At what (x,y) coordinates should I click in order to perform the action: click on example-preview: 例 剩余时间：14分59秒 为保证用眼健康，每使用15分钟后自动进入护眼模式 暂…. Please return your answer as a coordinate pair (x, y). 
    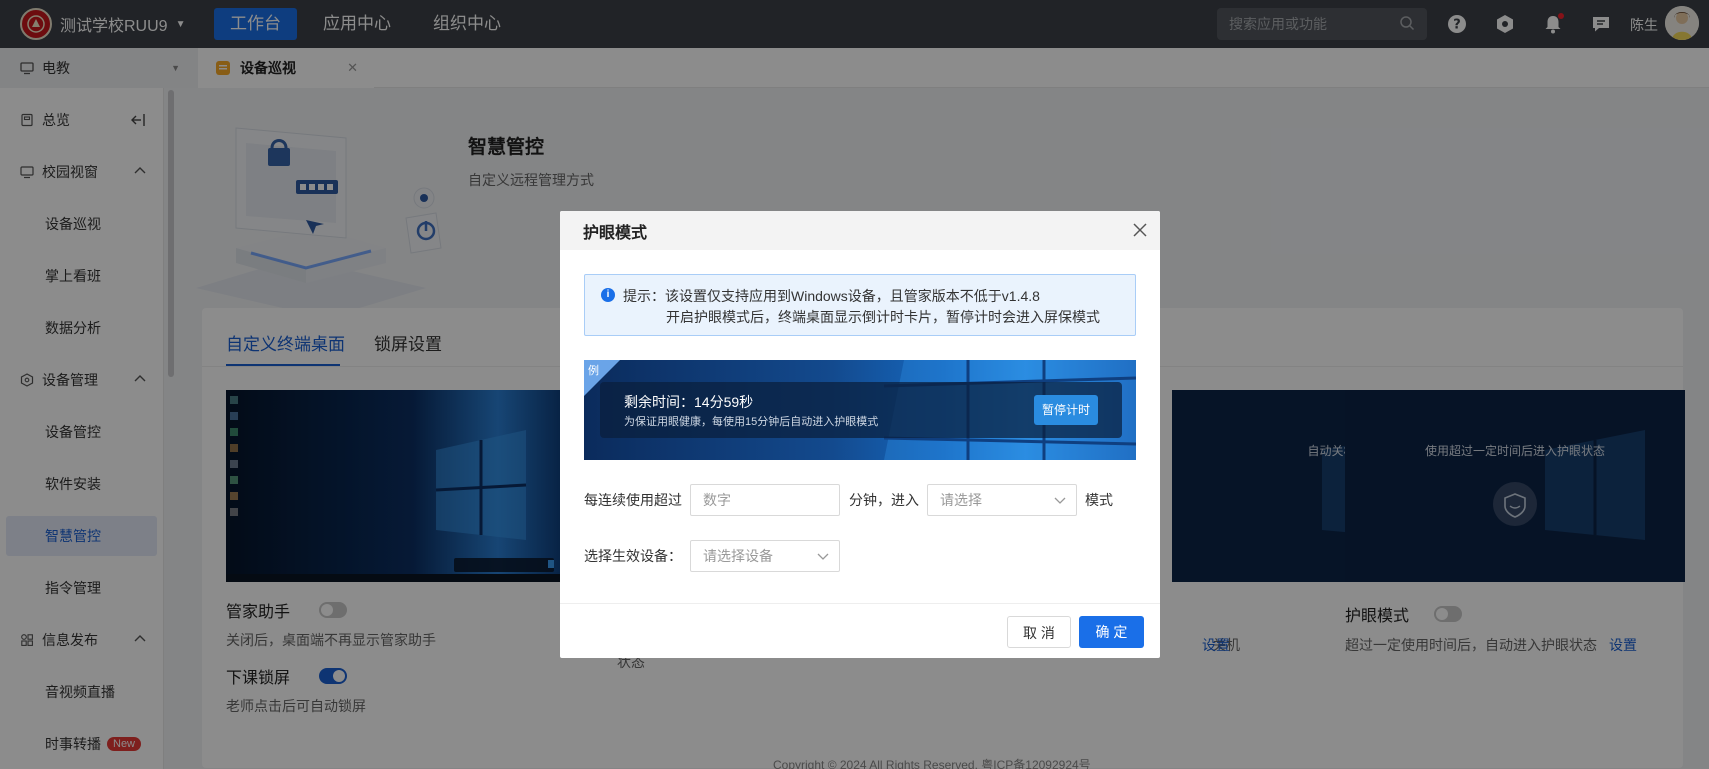
    Looking at the image, I should click on (860, 410).